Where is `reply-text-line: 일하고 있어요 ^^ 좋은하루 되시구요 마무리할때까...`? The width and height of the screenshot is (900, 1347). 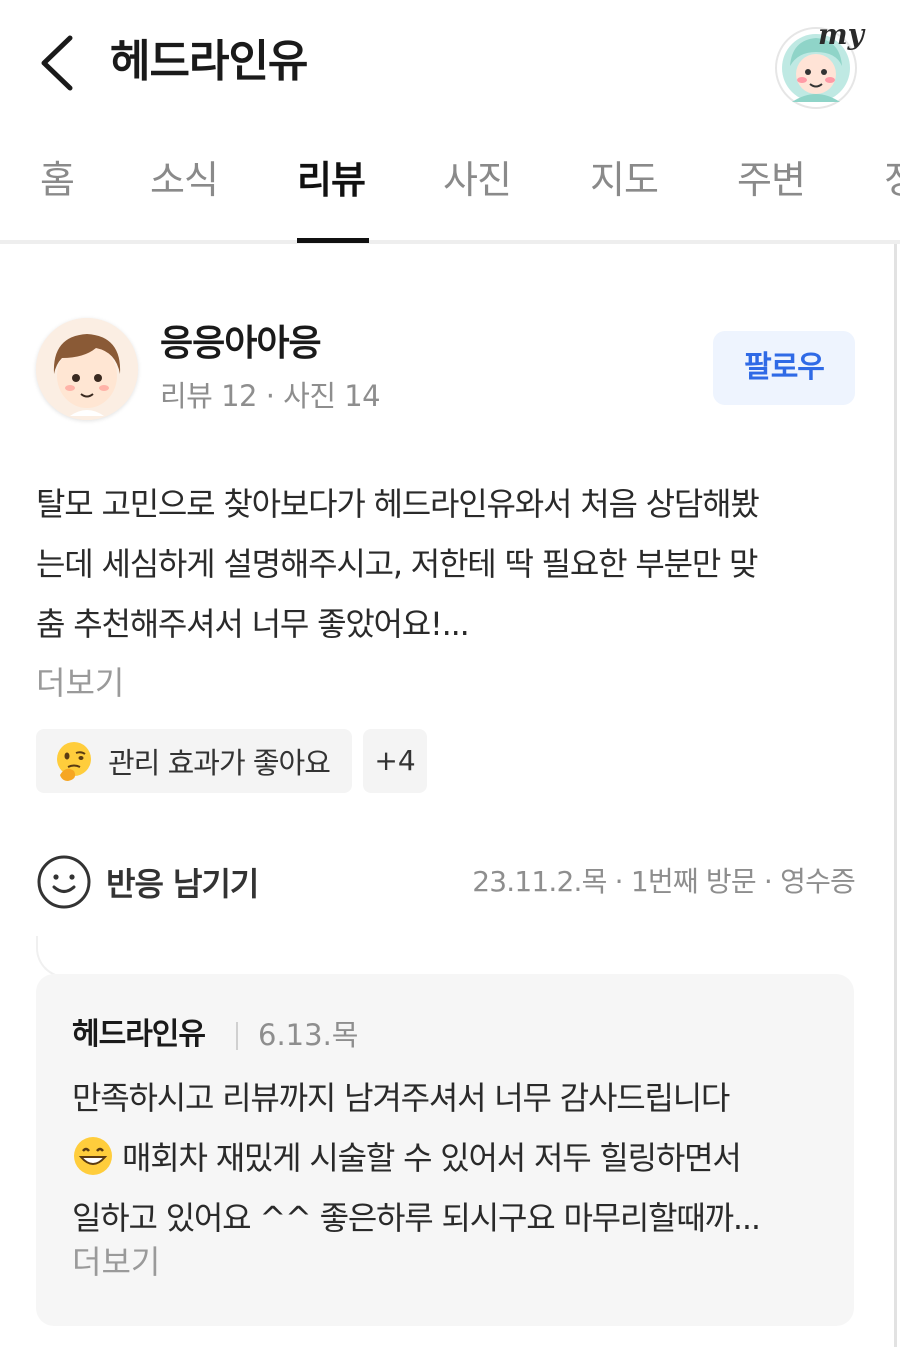 reply-text-line: 일하고 있어요 ^^ 좋은하루 되시구요 마무리할때까... is located at coordinates (416, 1218).